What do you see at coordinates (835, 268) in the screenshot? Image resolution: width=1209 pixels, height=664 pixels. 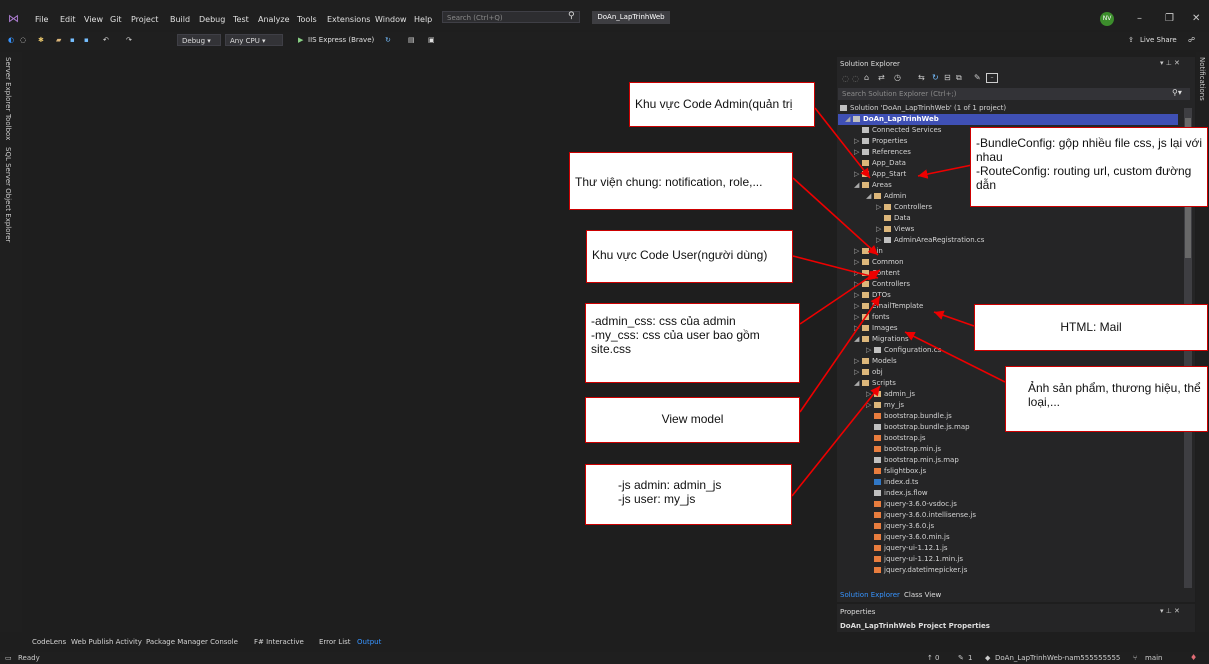 I see `arrow-controllers` at bounding box center [835, 268].